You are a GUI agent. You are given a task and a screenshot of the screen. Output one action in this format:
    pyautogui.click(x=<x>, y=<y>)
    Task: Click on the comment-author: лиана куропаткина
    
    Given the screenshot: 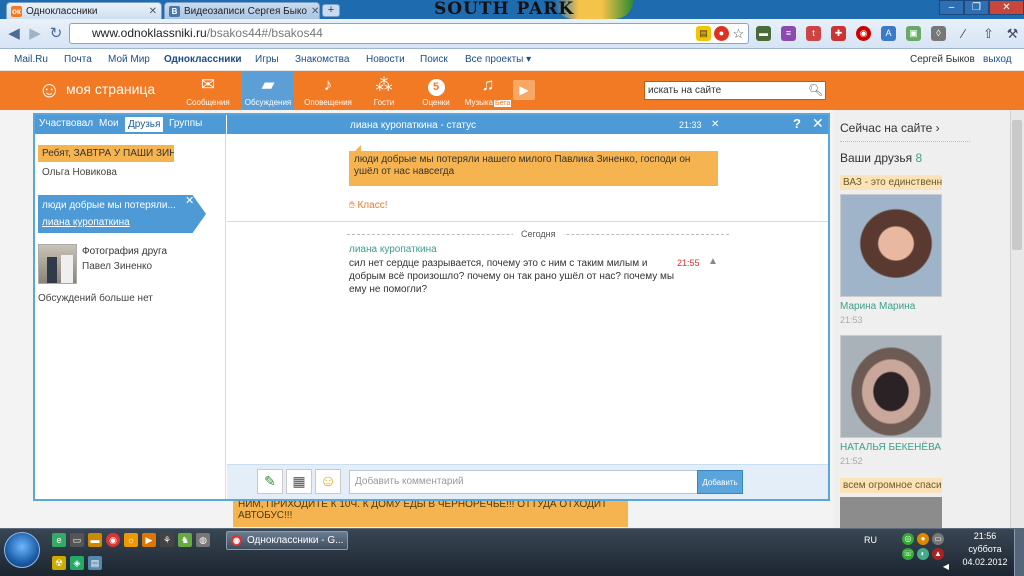 What is the action you would take?
    pyautogui.click(x=393, y=249)
    